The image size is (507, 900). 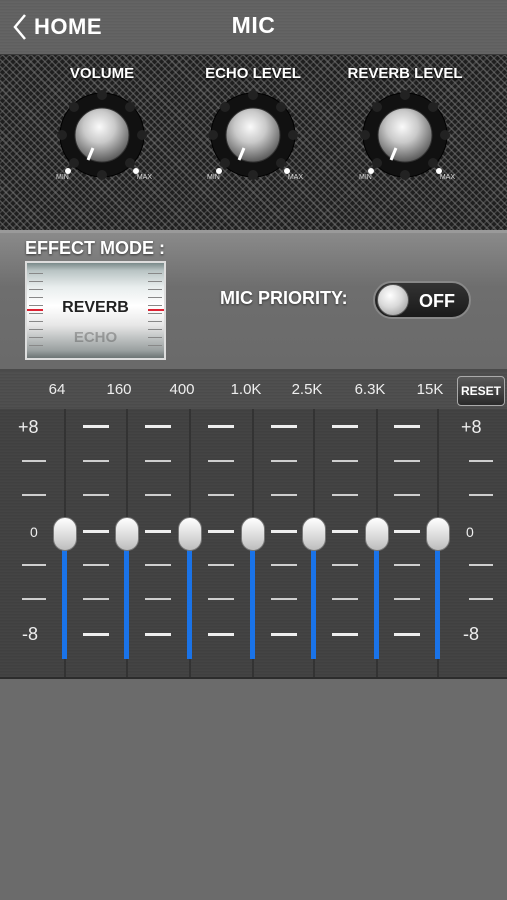 What do you see at coordinates (102, 73) in the screenshot?
I see `volume-label: VOLUME` at bounding box center [102, 73].